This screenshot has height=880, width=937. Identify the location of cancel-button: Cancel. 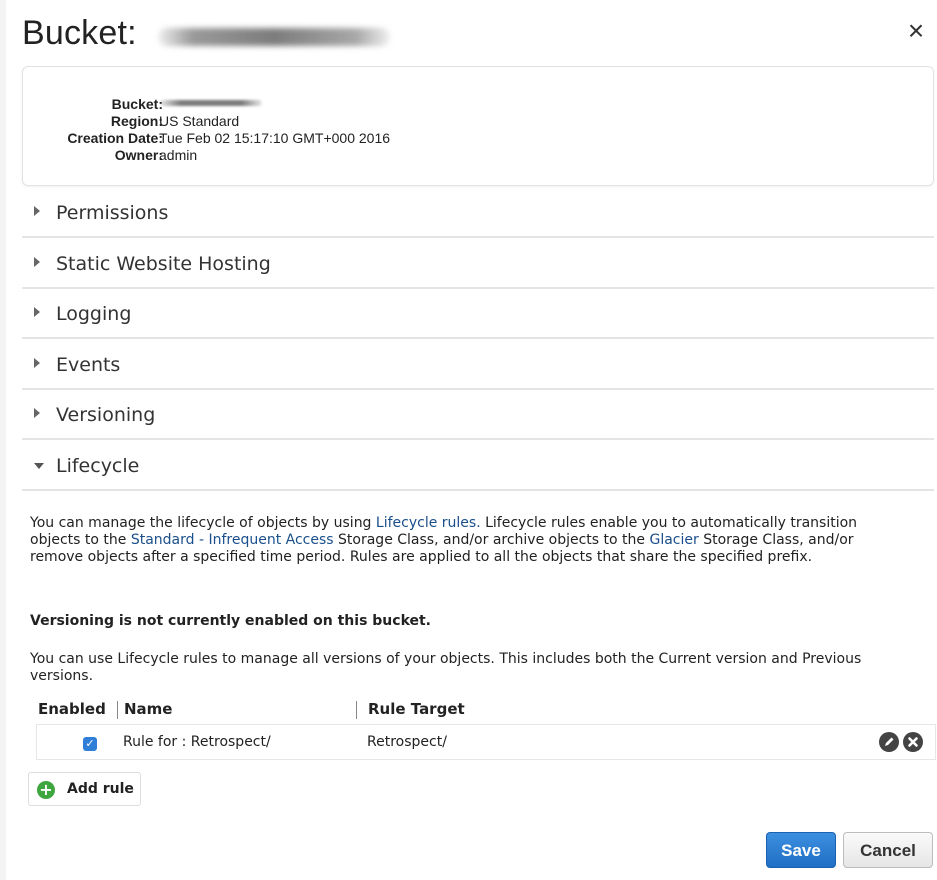
(888, 850).